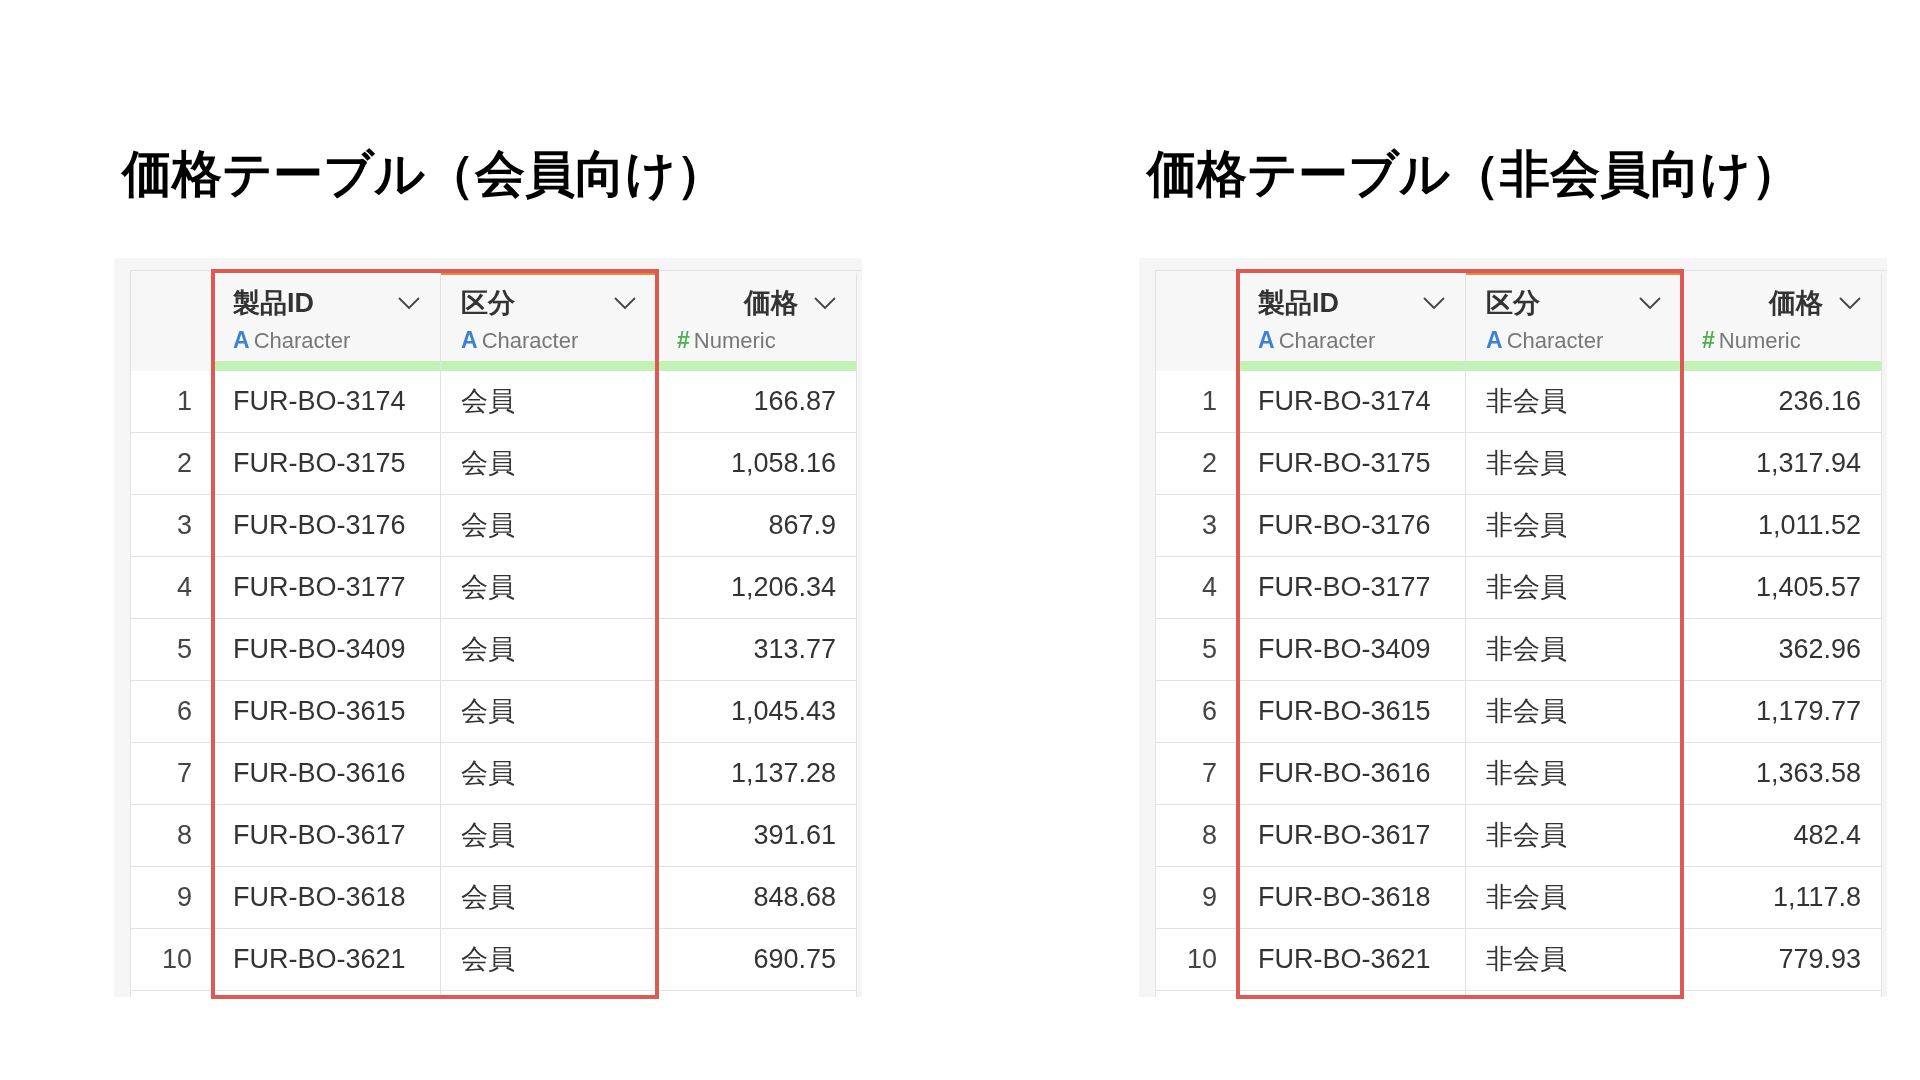 The image size is (1920, 1080). What do you see at coordinates (757, 836) in the screenshot?
I see `table-cell: 391.61` at bounding box center [757, 836].